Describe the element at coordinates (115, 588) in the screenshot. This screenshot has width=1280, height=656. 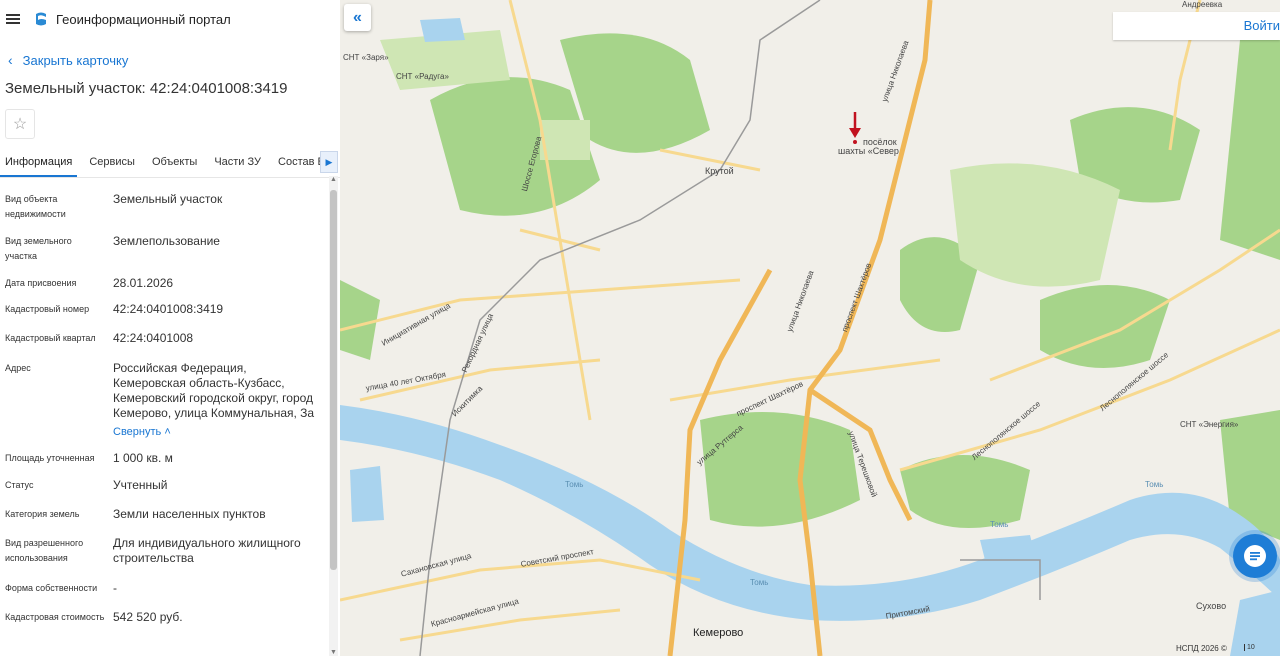
I see `attr-value: -` at that location.